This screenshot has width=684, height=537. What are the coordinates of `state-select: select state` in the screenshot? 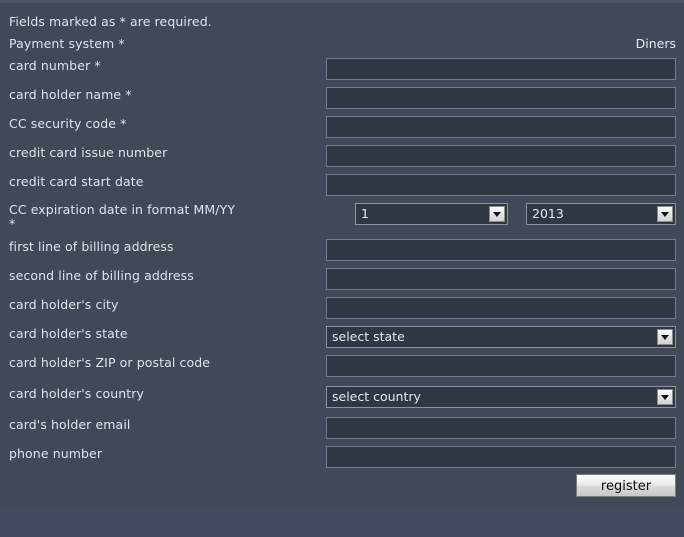 It's located at (501, 337).